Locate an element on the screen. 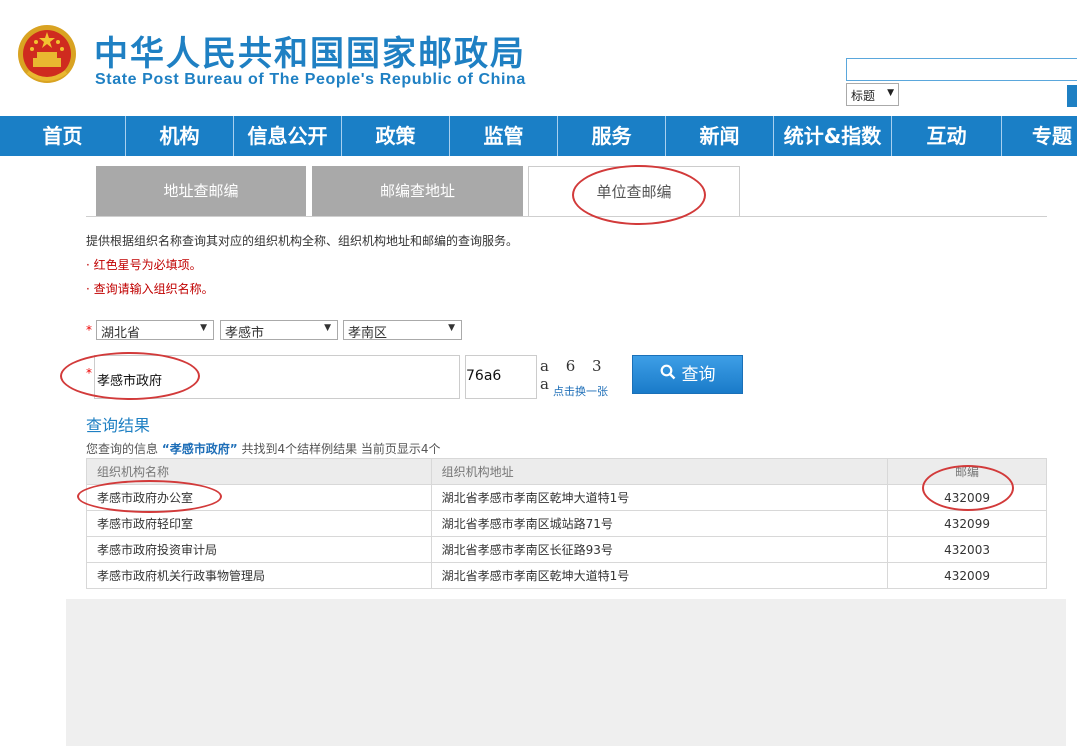  nav-item-topics: 专题 is located at coordinates (1039, 136).